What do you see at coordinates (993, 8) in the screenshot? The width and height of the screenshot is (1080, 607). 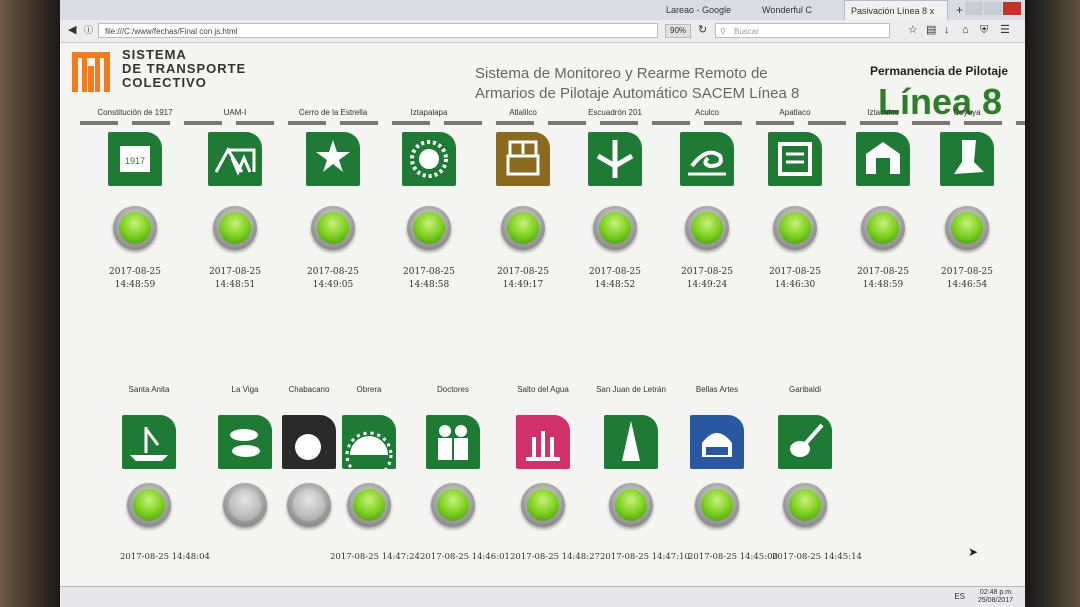 I see `maximize-button` at bounding box center [993, 8].